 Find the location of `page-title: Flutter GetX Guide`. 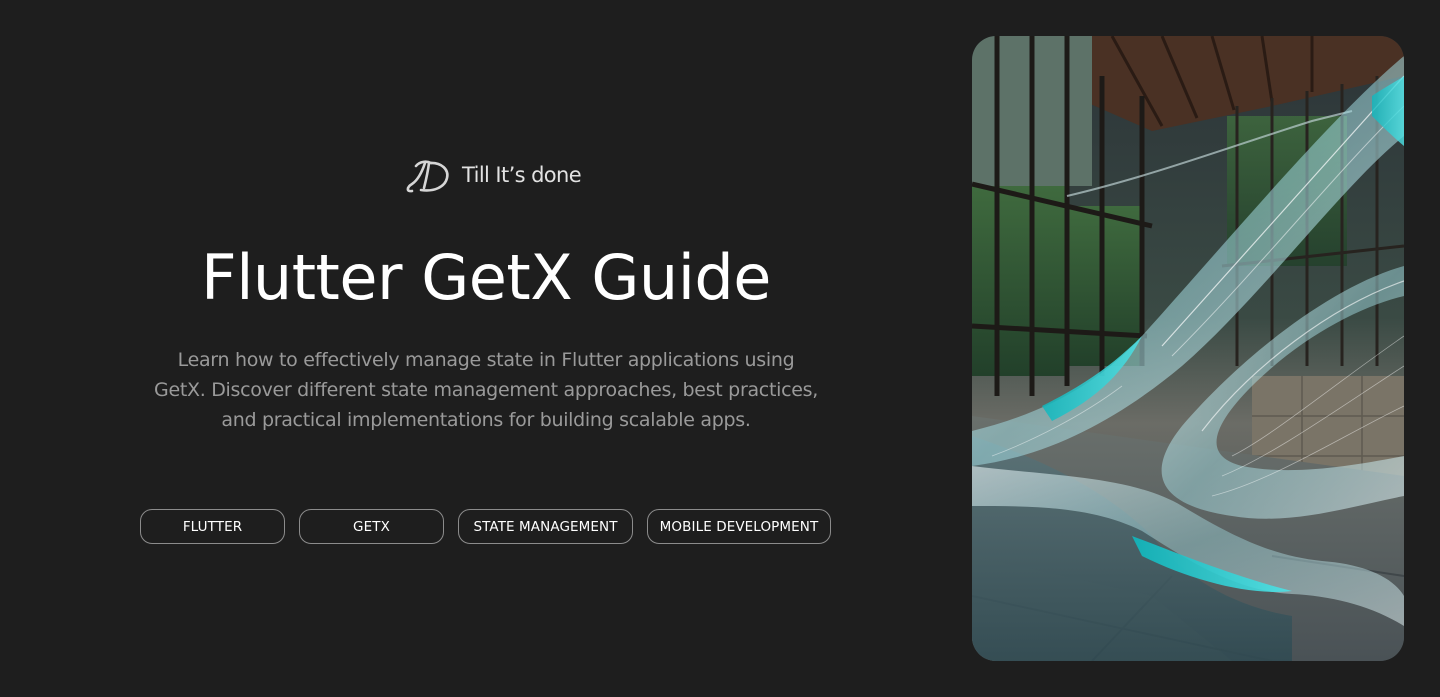

page-title: Flutter GetX Guide is located at coordinates (486, 277).